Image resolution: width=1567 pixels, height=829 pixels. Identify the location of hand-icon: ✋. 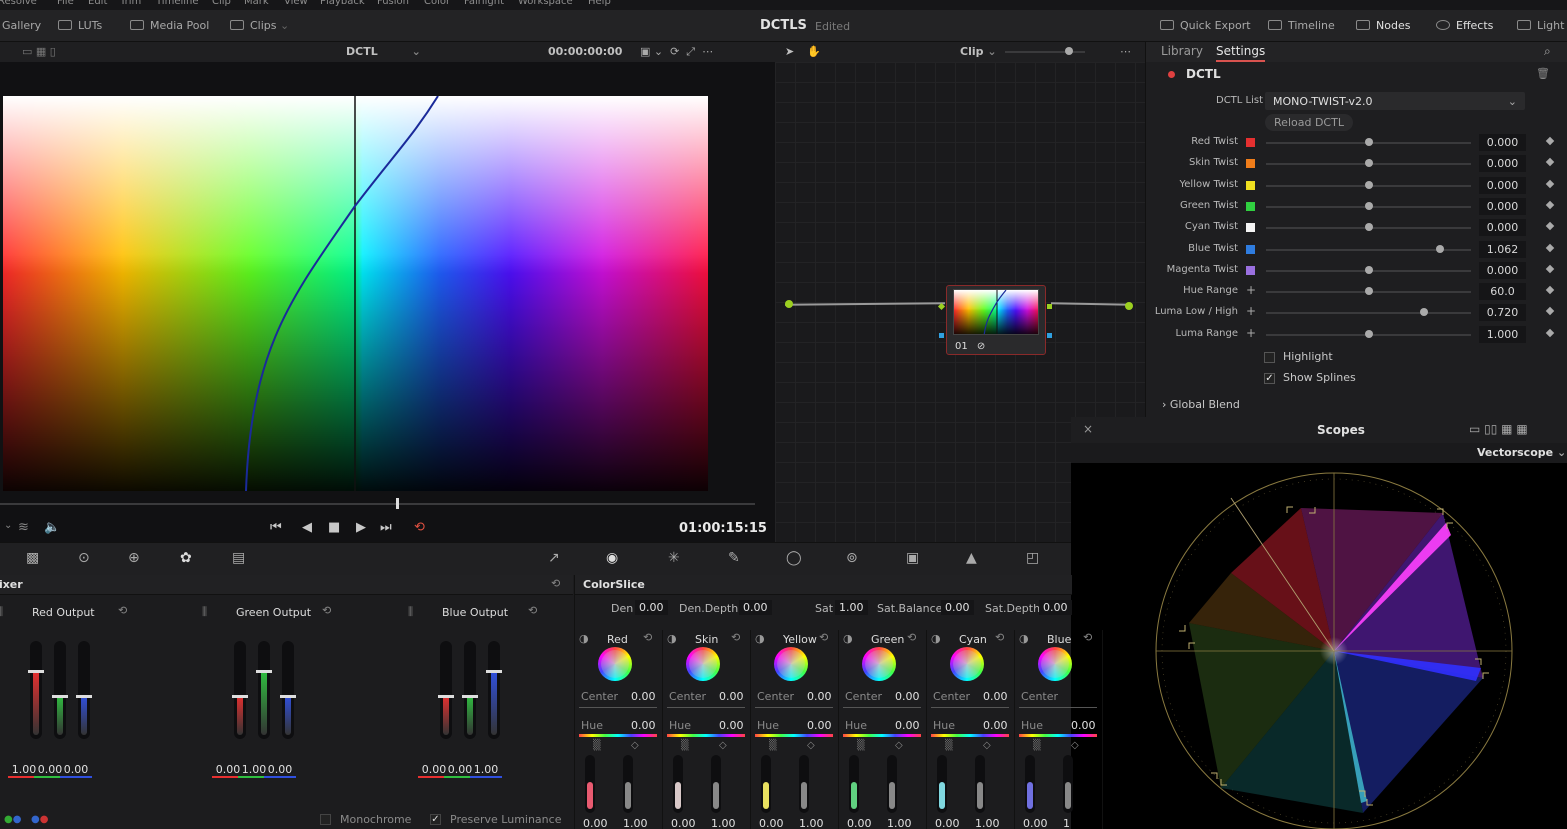
(814, 51).